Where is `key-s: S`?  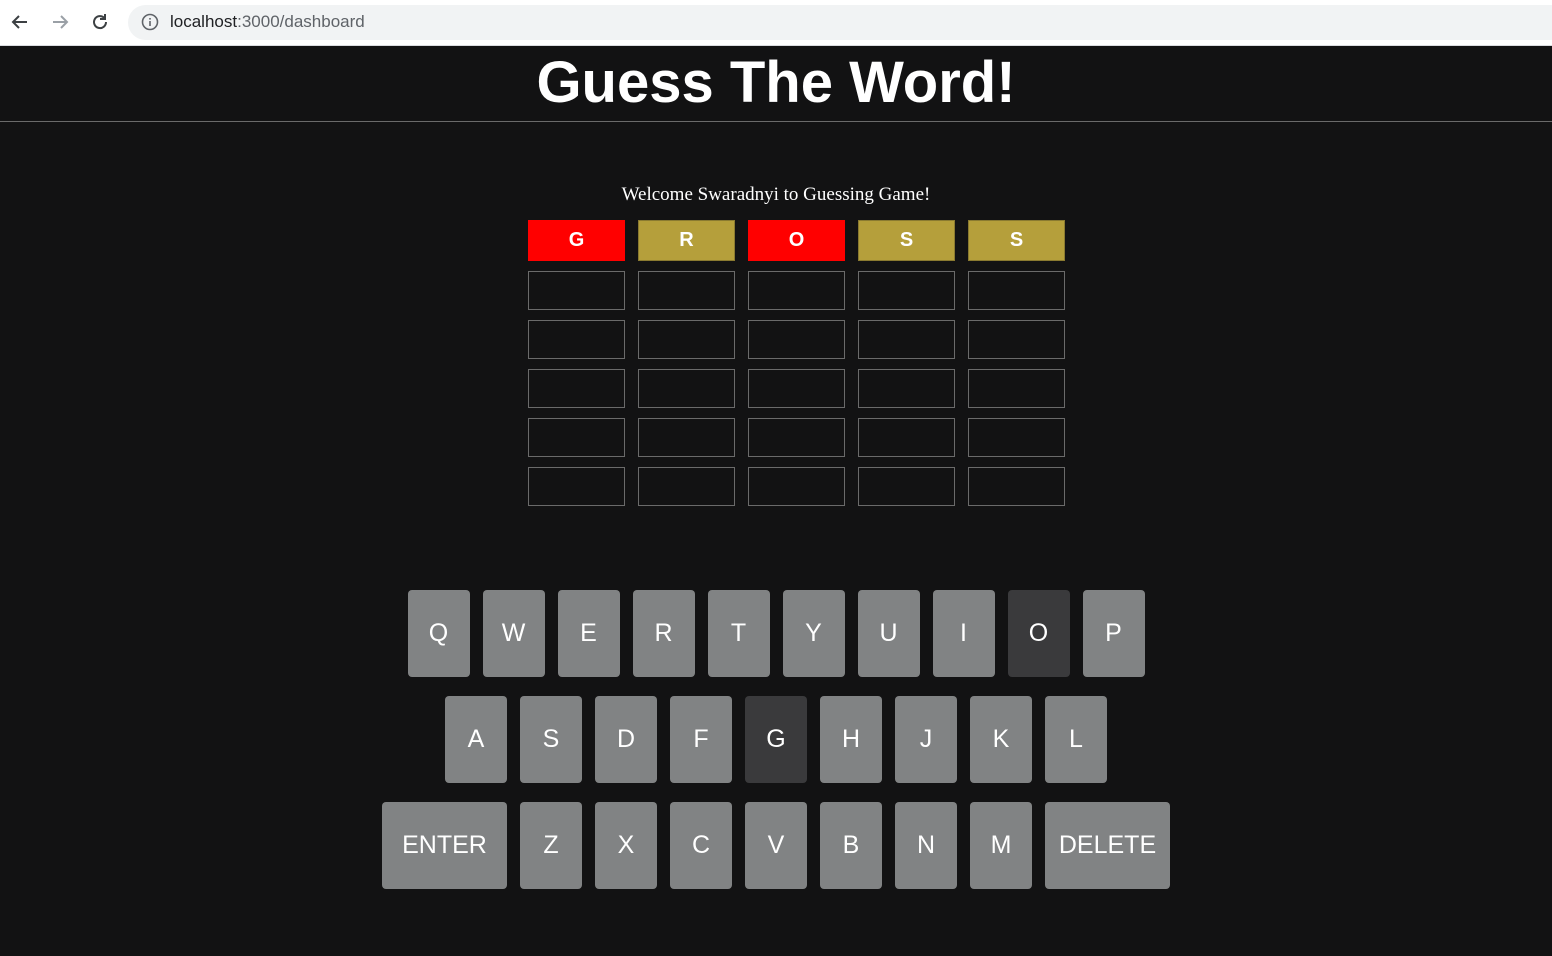 key-s: S is located at coordinates (551, 739).